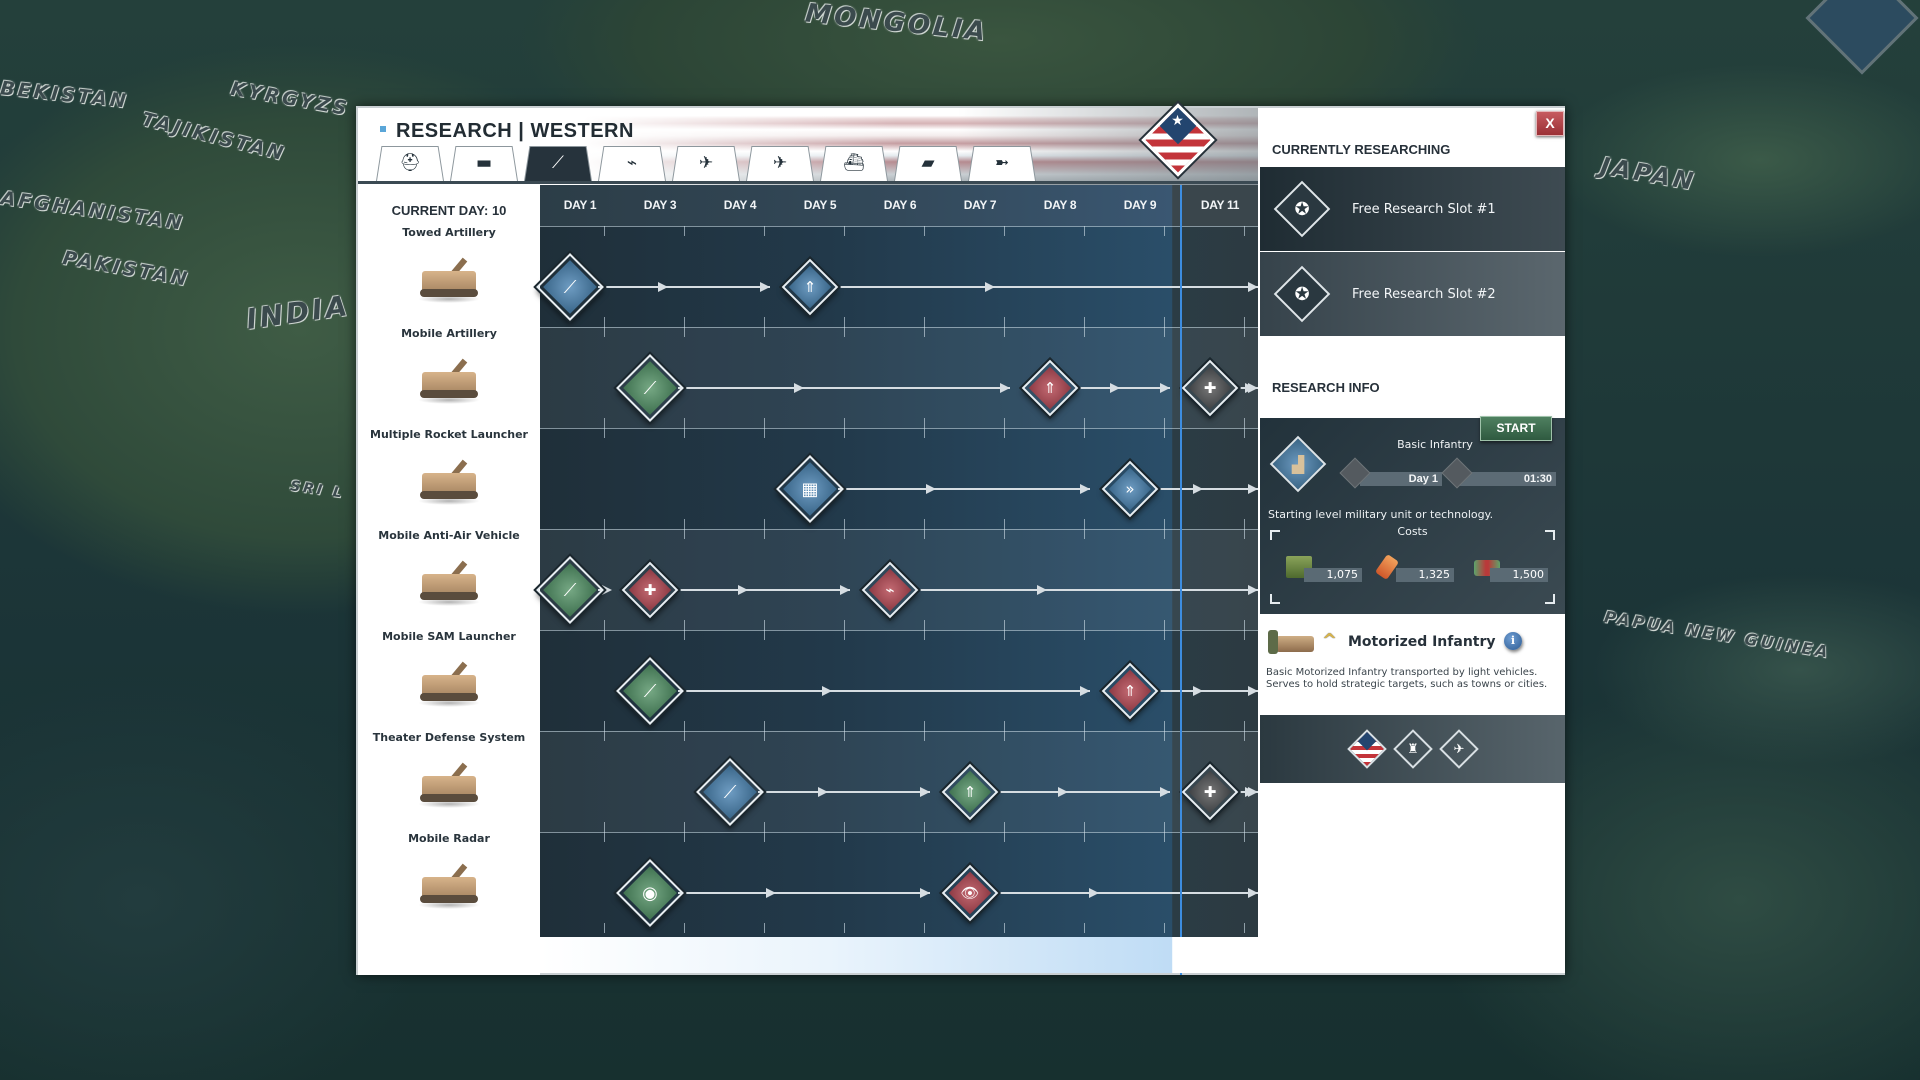  What do you see at coordinates (1412, 294) in the screenshot?
I see `research-slot-2: ✪ Free Research Slot #2` at bounding box center [1412, 294].